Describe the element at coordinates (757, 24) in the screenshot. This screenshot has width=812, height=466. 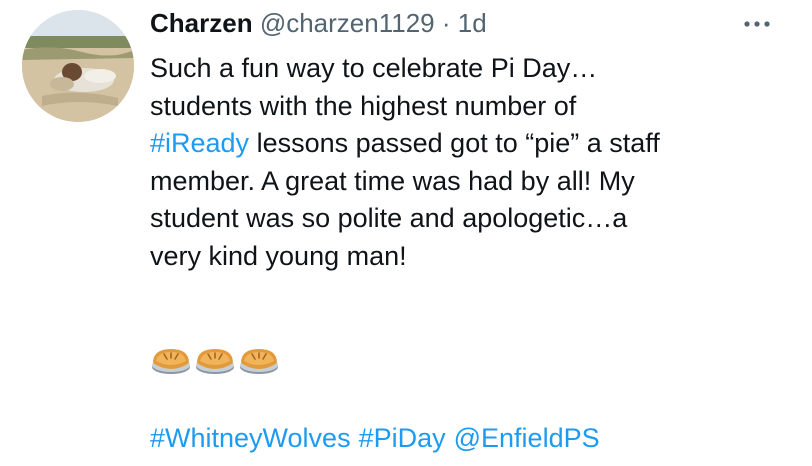
I see `more-horizontal-icon` at that location.